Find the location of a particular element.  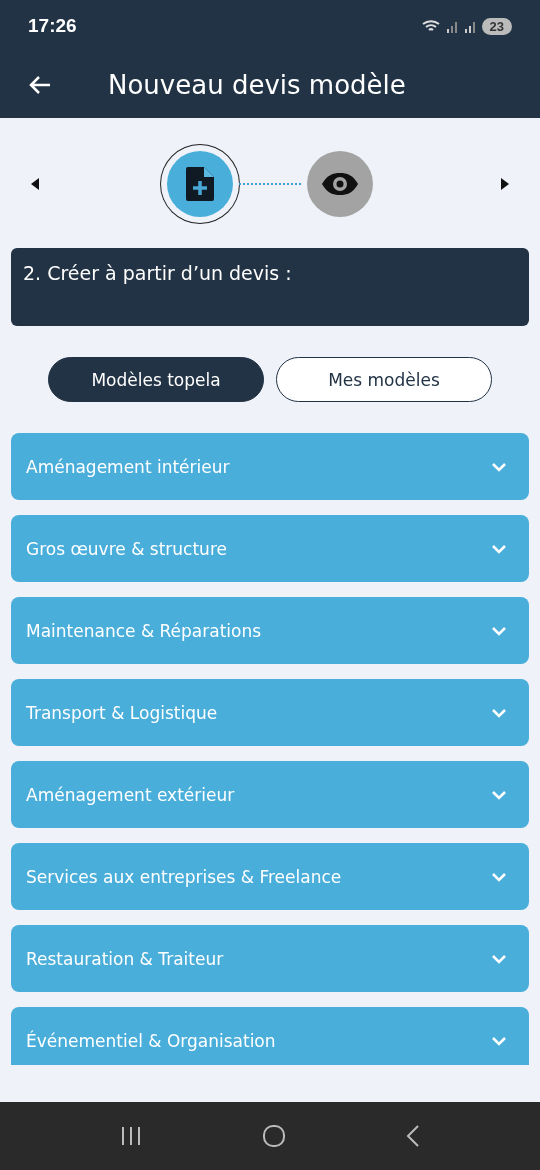

category-label: Gros œuvre & structure is located at coordinates (126, 548).